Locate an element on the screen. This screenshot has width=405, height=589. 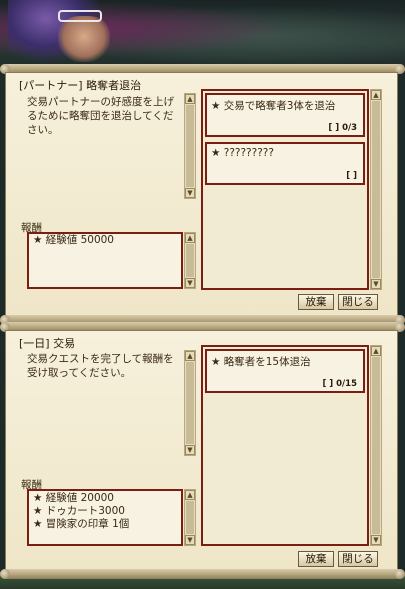
game-scene-background is located at coordinates (202, 36).